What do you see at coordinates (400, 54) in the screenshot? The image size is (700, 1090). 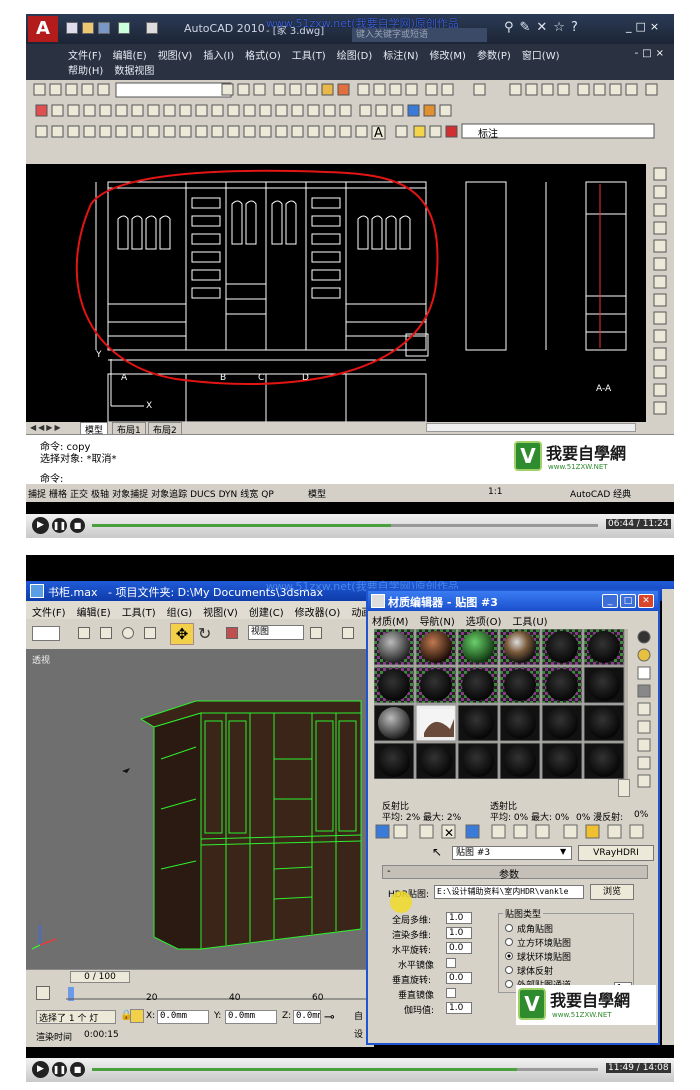 I see `menu-dimension: 标注(N)` at bounding box center [400, 54].